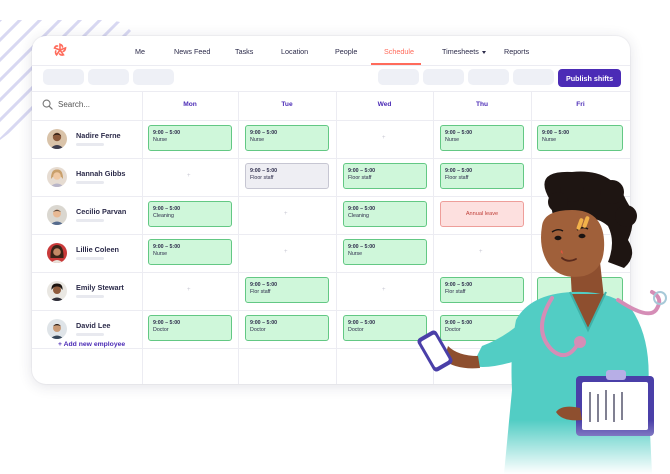  Describe the element at coordinates (294, 51) in the screenshot. I see `nav-location: Location` at that location.